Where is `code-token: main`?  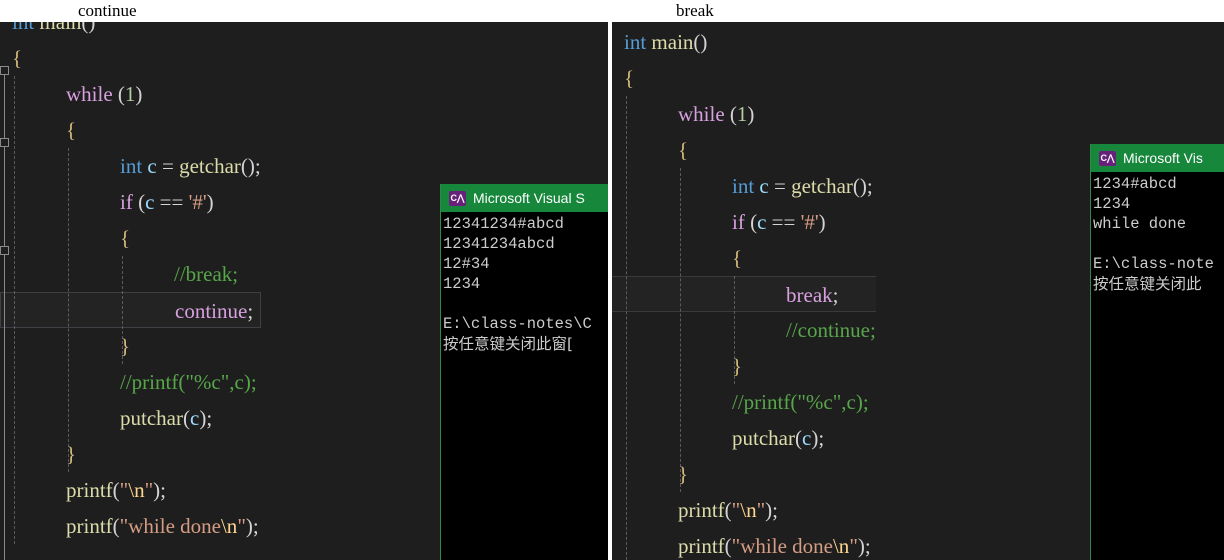
code-token: main is located at coordinates (672, 42).